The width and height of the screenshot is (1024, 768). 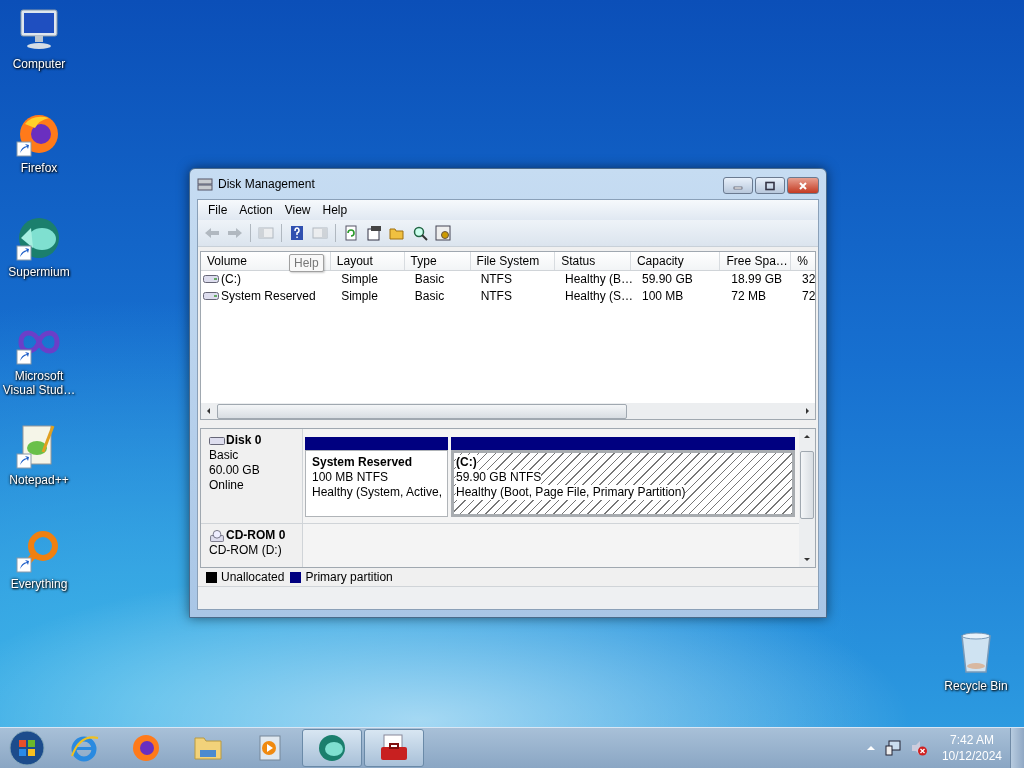 I want to click on column-header: Type, so click(x=437, y=260).